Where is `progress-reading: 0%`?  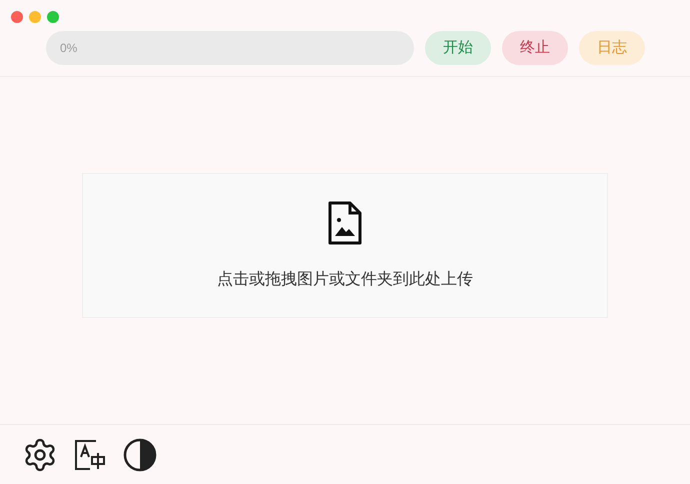
progress-reading: 0% is located at coordinates (68, 48).